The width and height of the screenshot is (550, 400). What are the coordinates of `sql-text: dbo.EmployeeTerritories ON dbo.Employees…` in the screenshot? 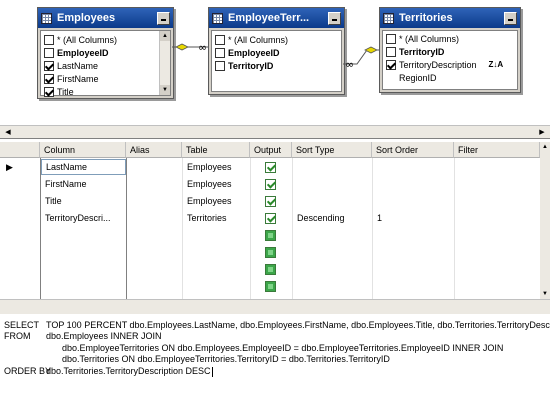 It's located at (282, 349).